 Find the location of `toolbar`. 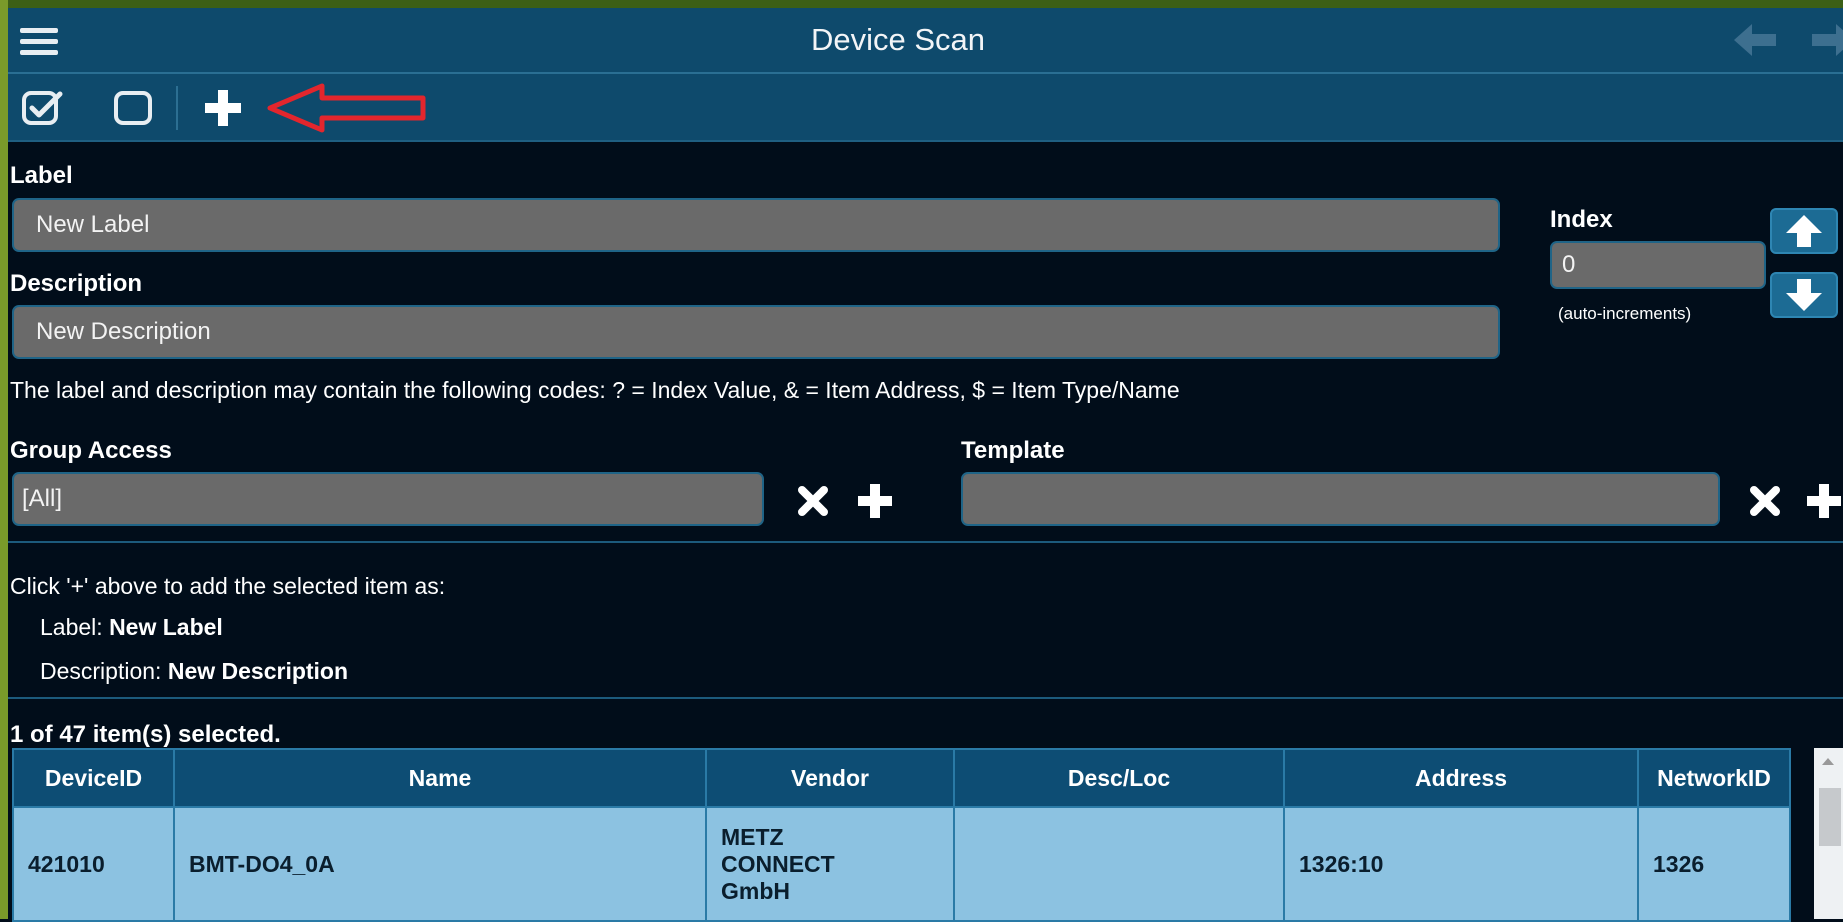

toolbar is located at coordinates (925, 108).